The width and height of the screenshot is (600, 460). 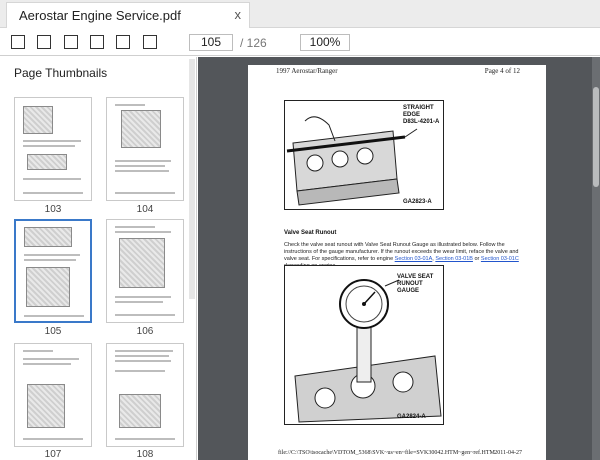 What do you see at coordinates (502, 71) in the screenshot?
I see `page-header-right: Page 4 of 12` at bounding box center [502, 71].